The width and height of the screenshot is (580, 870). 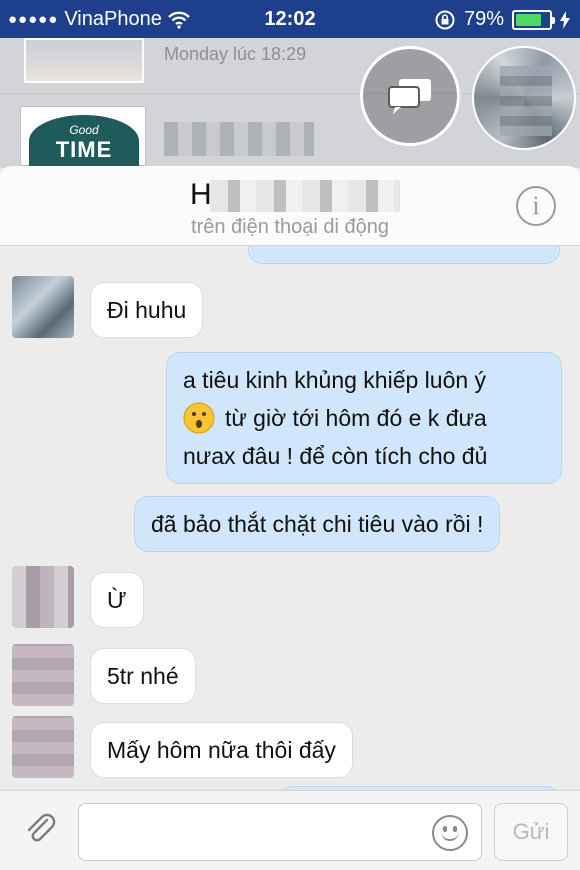 What do you see at coordinates (335, 380) in the screenshot?
I see `message-line: a tiêu kinh khủng khiếp luôn ý` at bounding box center [335, 380].